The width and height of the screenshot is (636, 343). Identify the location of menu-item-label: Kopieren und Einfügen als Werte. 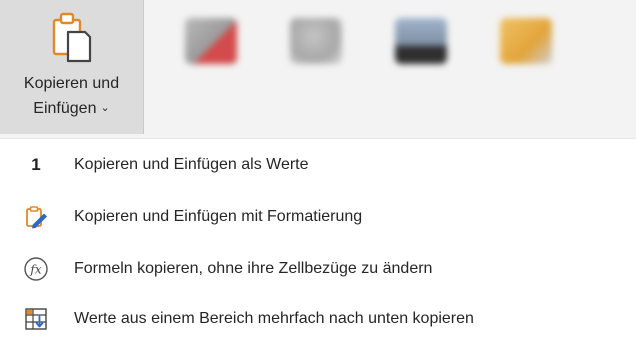
(191, 164).